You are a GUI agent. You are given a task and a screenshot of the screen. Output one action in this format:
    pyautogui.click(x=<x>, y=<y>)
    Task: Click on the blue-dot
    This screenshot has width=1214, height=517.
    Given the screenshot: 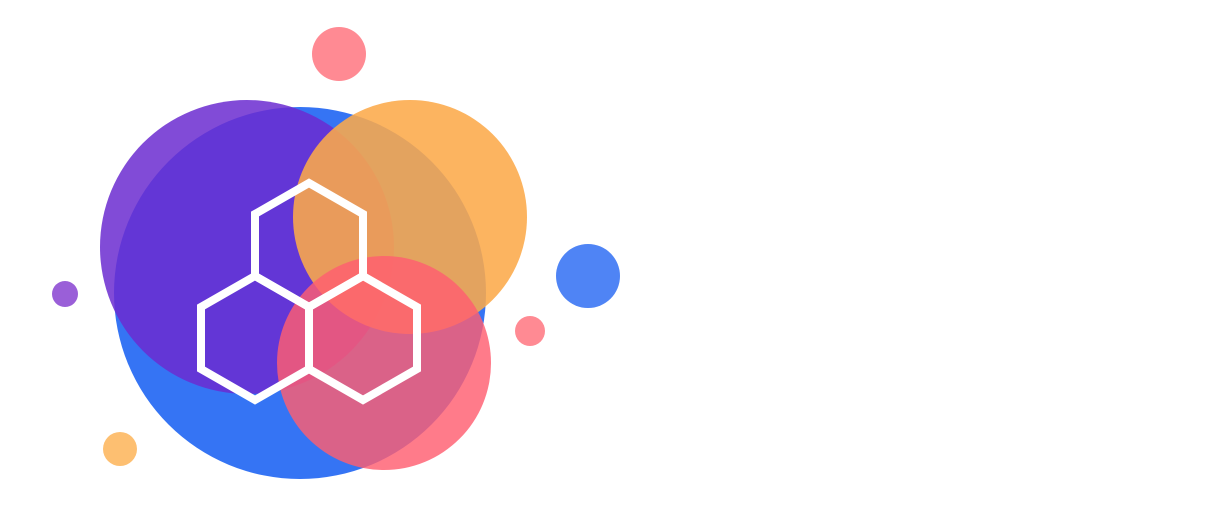 What is the action you would take?
    pyautogui.click(x=588, y=276)
    